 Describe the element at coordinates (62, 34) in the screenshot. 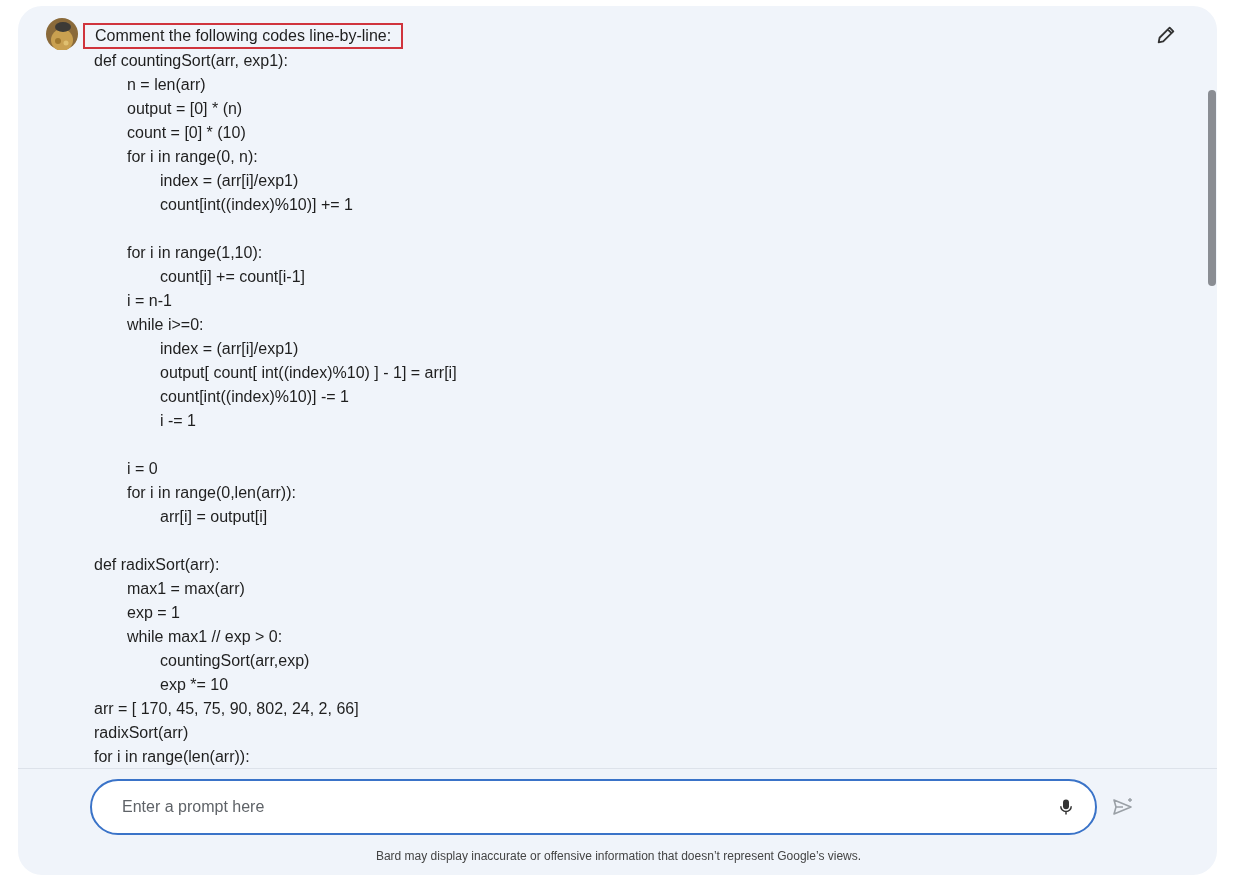

I see `avatar` at that location.